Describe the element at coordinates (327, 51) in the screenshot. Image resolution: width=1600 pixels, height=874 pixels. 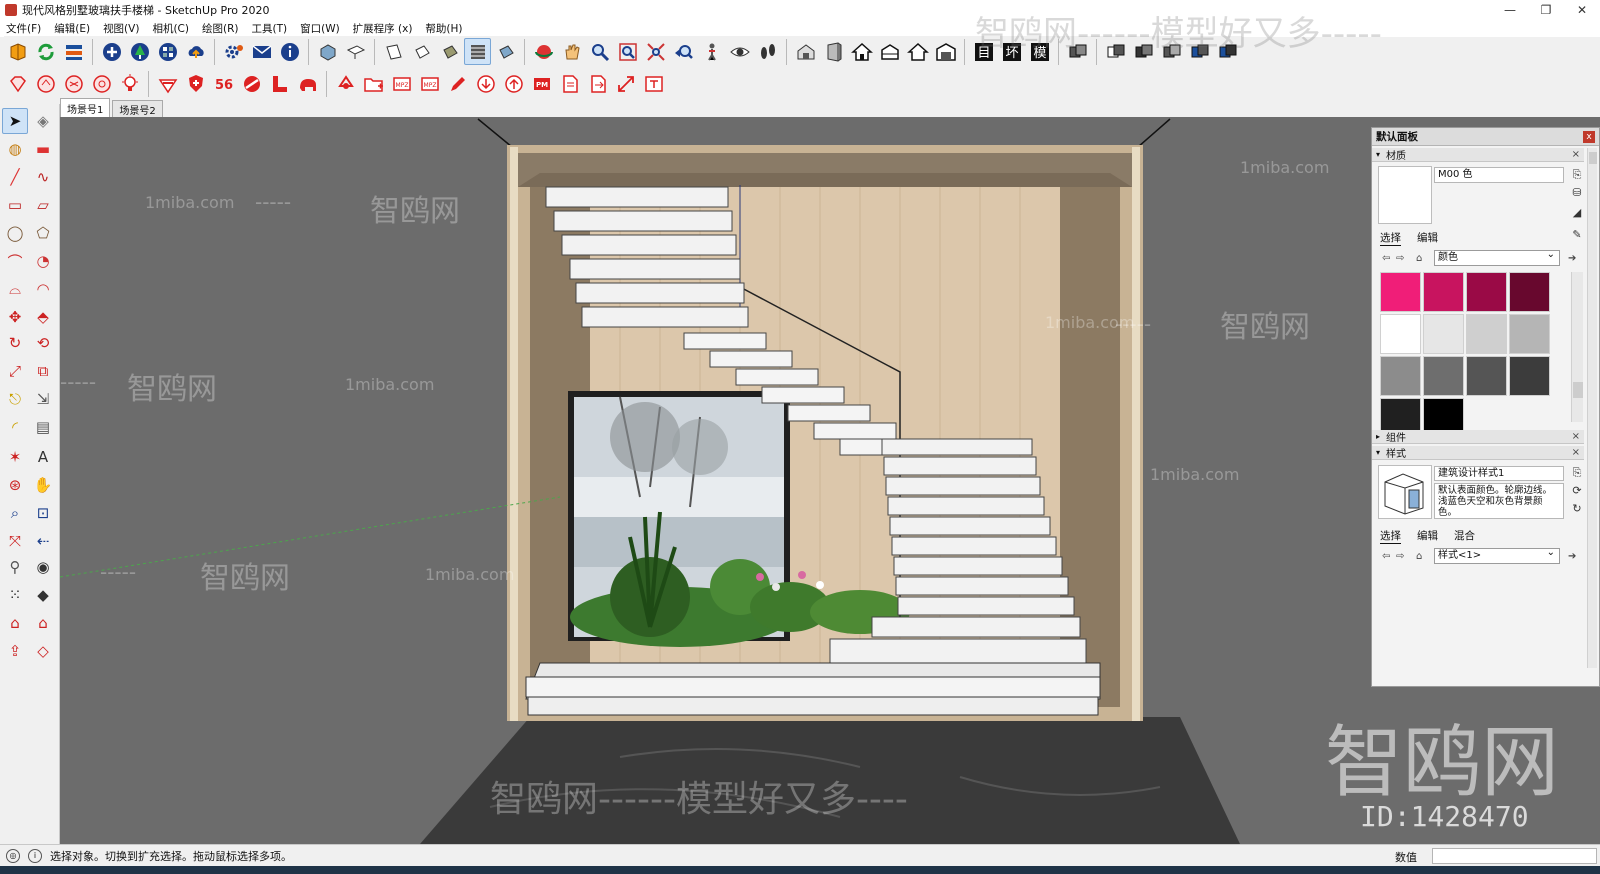
I see `iso-view-icon` at that location.